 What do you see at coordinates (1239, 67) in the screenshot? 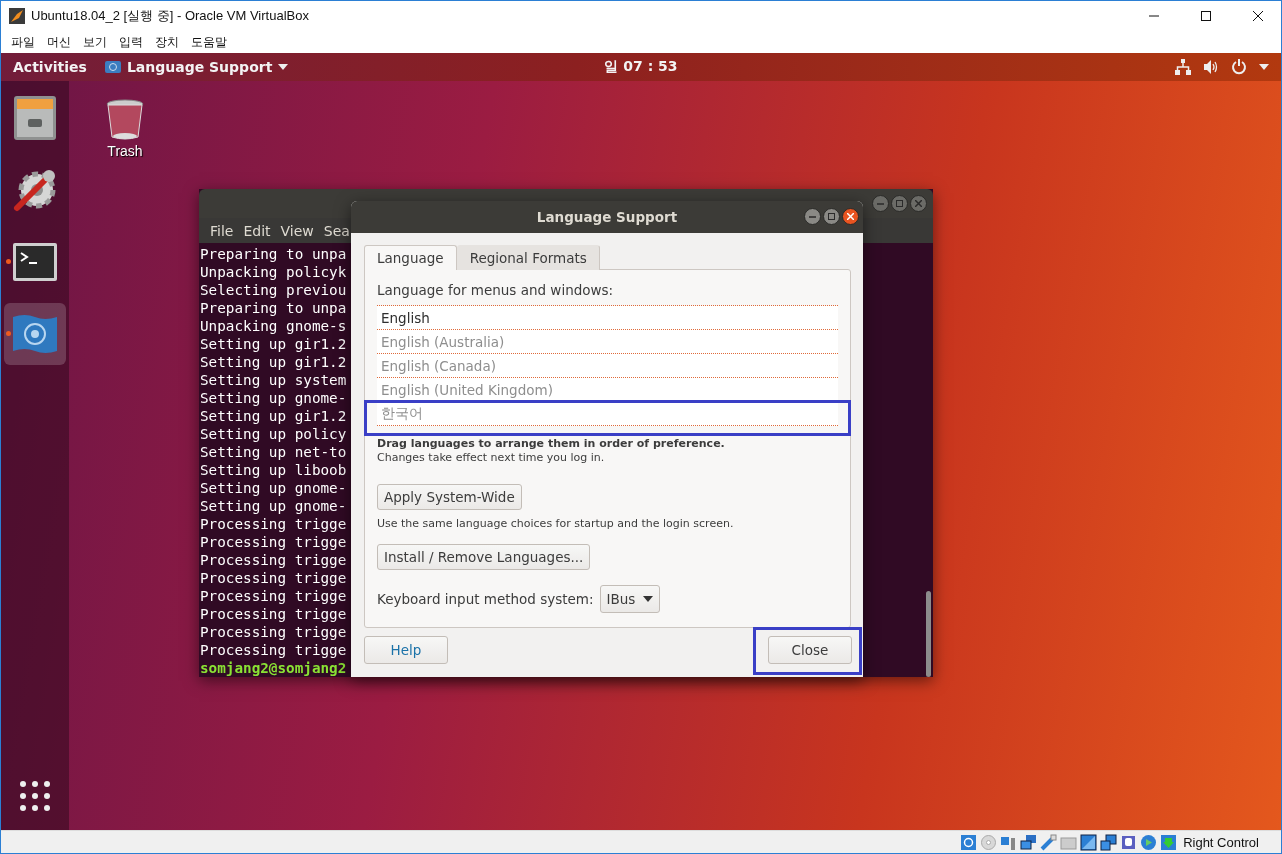
I see `power-icon` at bounding box center [1239, 67].